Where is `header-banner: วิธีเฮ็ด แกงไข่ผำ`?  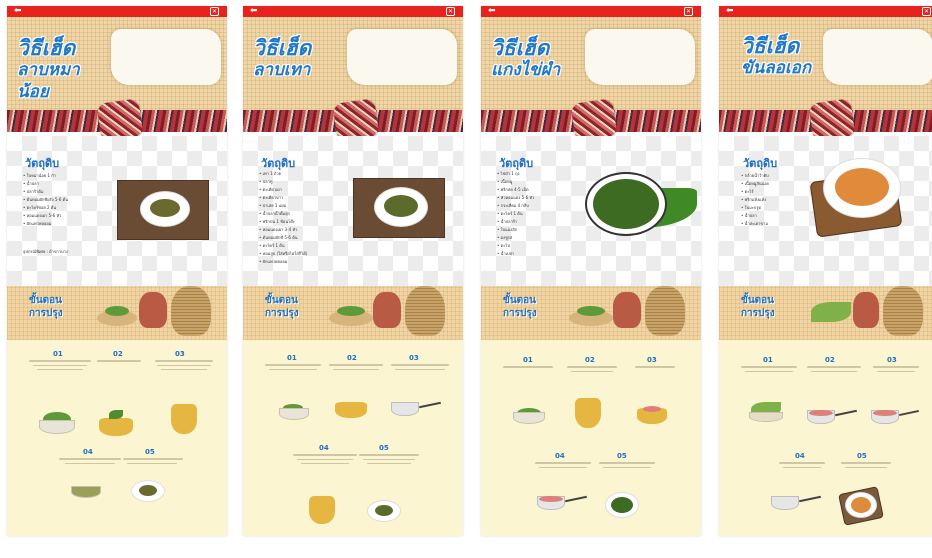
header-banner: วิธีเฮ็ด แกงไข่ผำ is located at coordinates (591, 65).